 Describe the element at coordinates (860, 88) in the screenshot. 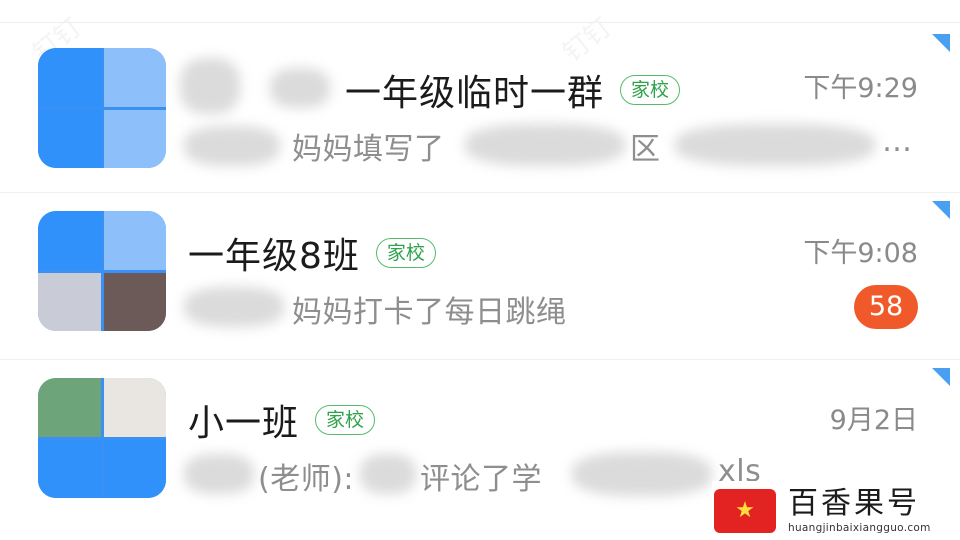

I see `chat-time: 下午9:29` at that location.